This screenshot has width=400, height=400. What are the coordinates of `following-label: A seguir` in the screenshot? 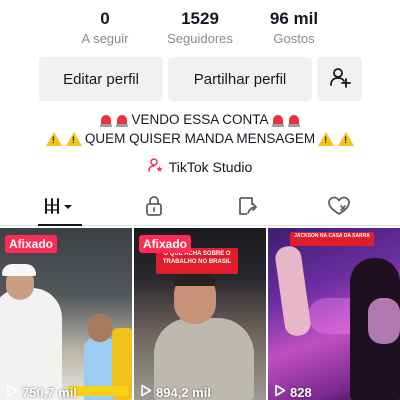 It's located at (105, 38).